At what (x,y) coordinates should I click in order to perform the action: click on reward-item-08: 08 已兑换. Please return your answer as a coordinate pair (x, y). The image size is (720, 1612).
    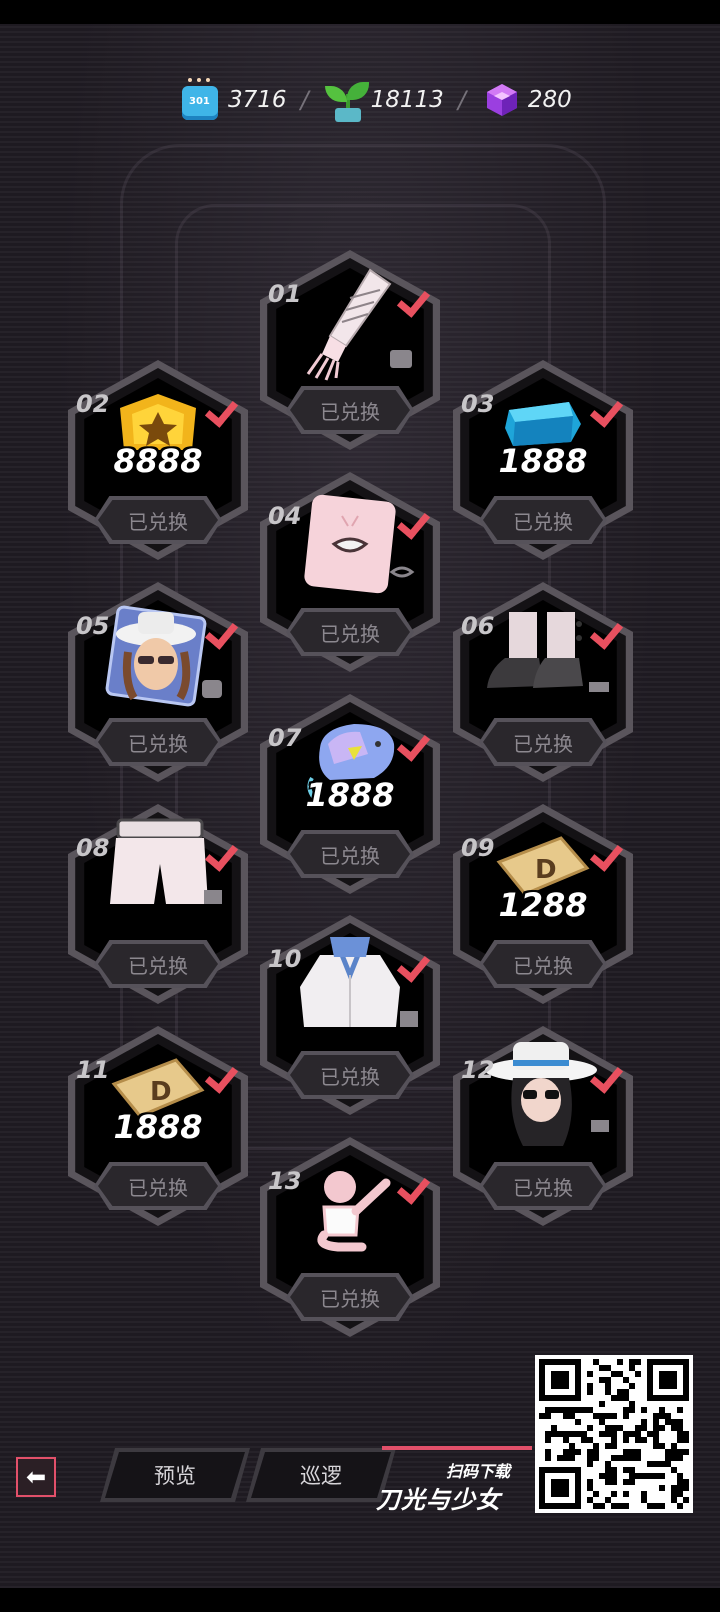
    Looking at the image, I should click on (158, 904).